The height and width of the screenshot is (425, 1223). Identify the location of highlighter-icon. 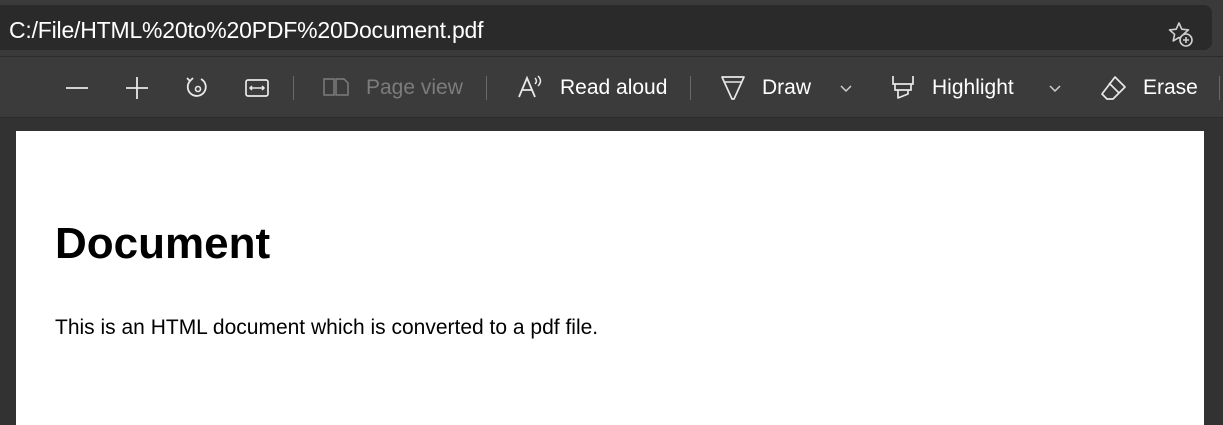
(903, 87).